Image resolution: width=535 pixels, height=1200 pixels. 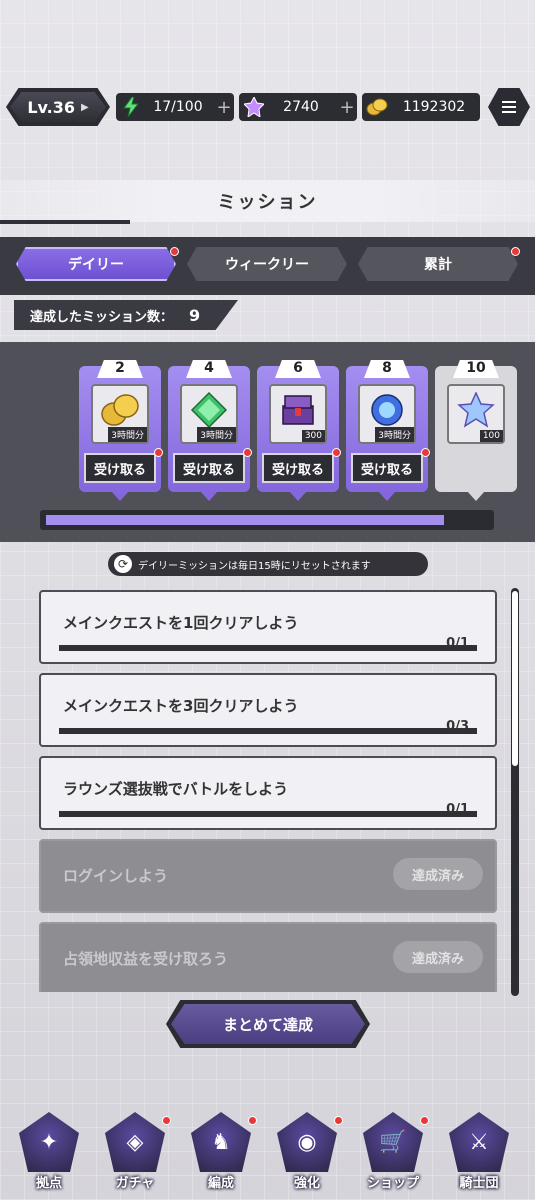 I want to click on tab-cumulative: 累計, so click(x=438, y=264).